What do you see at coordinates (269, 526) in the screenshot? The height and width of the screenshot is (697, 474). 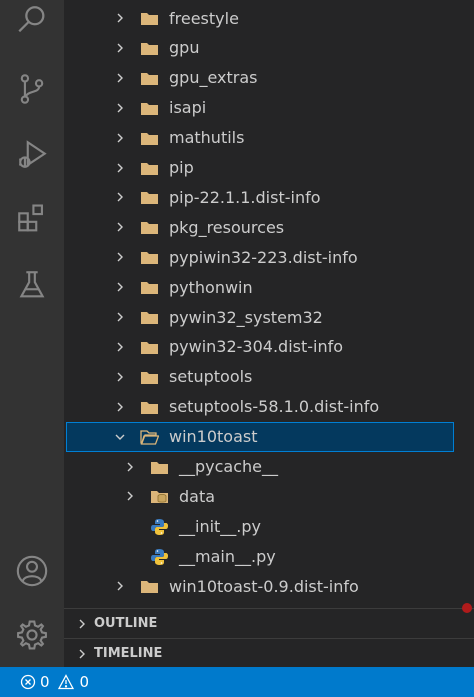 I see `file-item: __init__.py` at bounding box center [269, 526].